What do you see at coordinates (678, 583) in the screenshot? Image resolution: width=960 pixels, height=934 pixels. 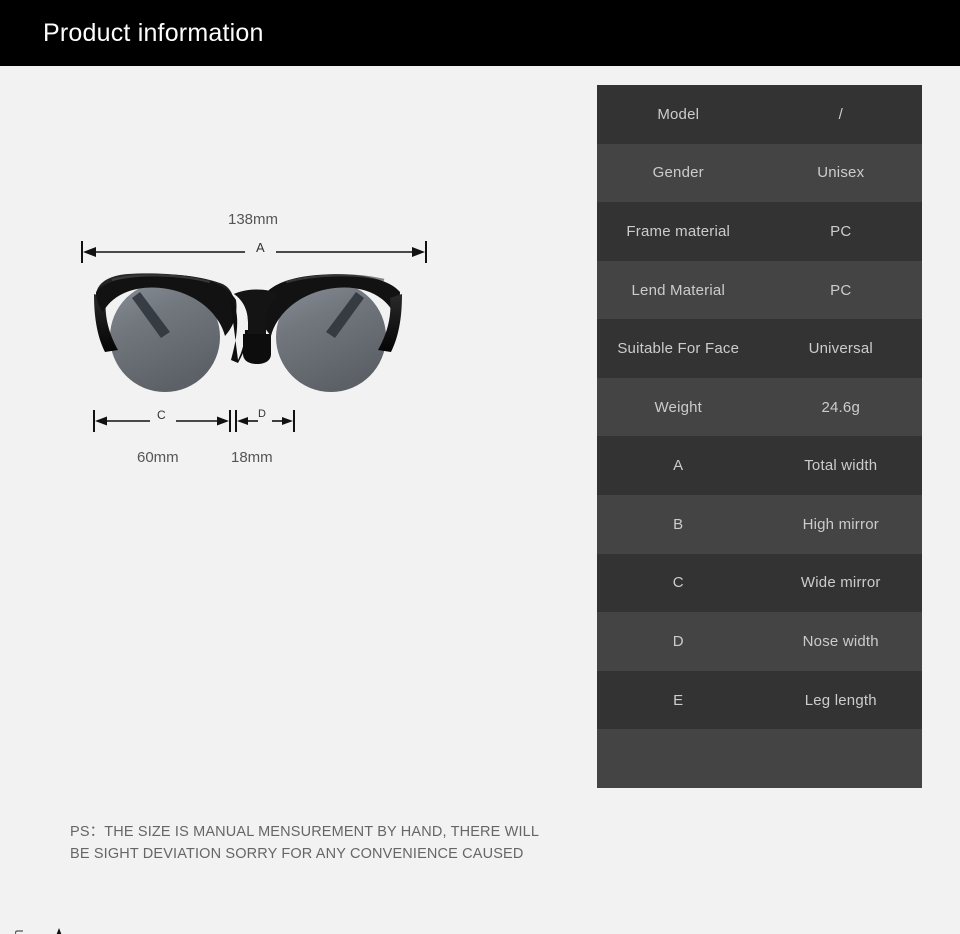 I see `spec-key: C` at bounding box center [678, 583].